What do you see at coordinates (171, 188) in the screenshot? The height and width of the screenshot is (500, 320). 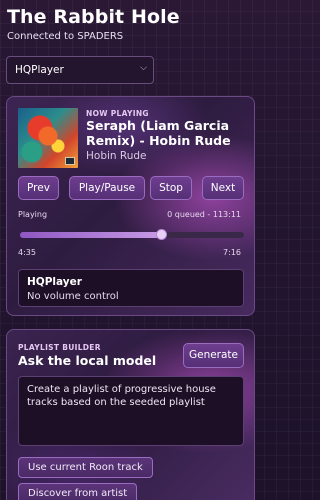 I see `stop-button: Stop` at bounding box center [171, 188].